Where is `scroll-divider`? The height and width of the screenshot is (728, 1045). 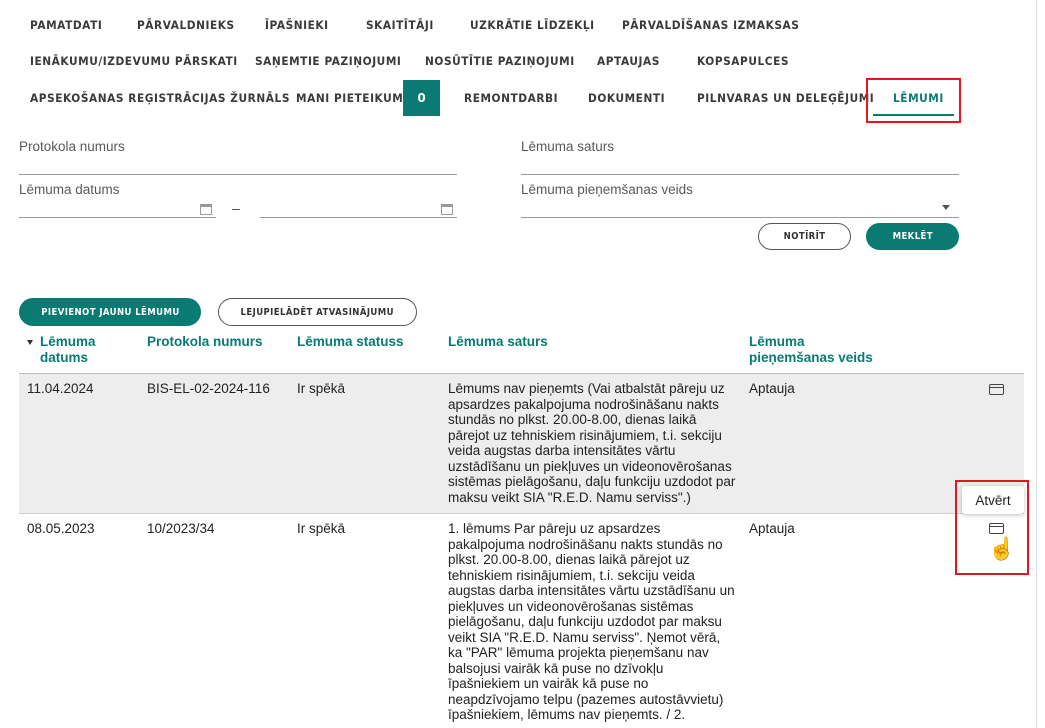
scroll-divider is located at coordinates (1036, 364).